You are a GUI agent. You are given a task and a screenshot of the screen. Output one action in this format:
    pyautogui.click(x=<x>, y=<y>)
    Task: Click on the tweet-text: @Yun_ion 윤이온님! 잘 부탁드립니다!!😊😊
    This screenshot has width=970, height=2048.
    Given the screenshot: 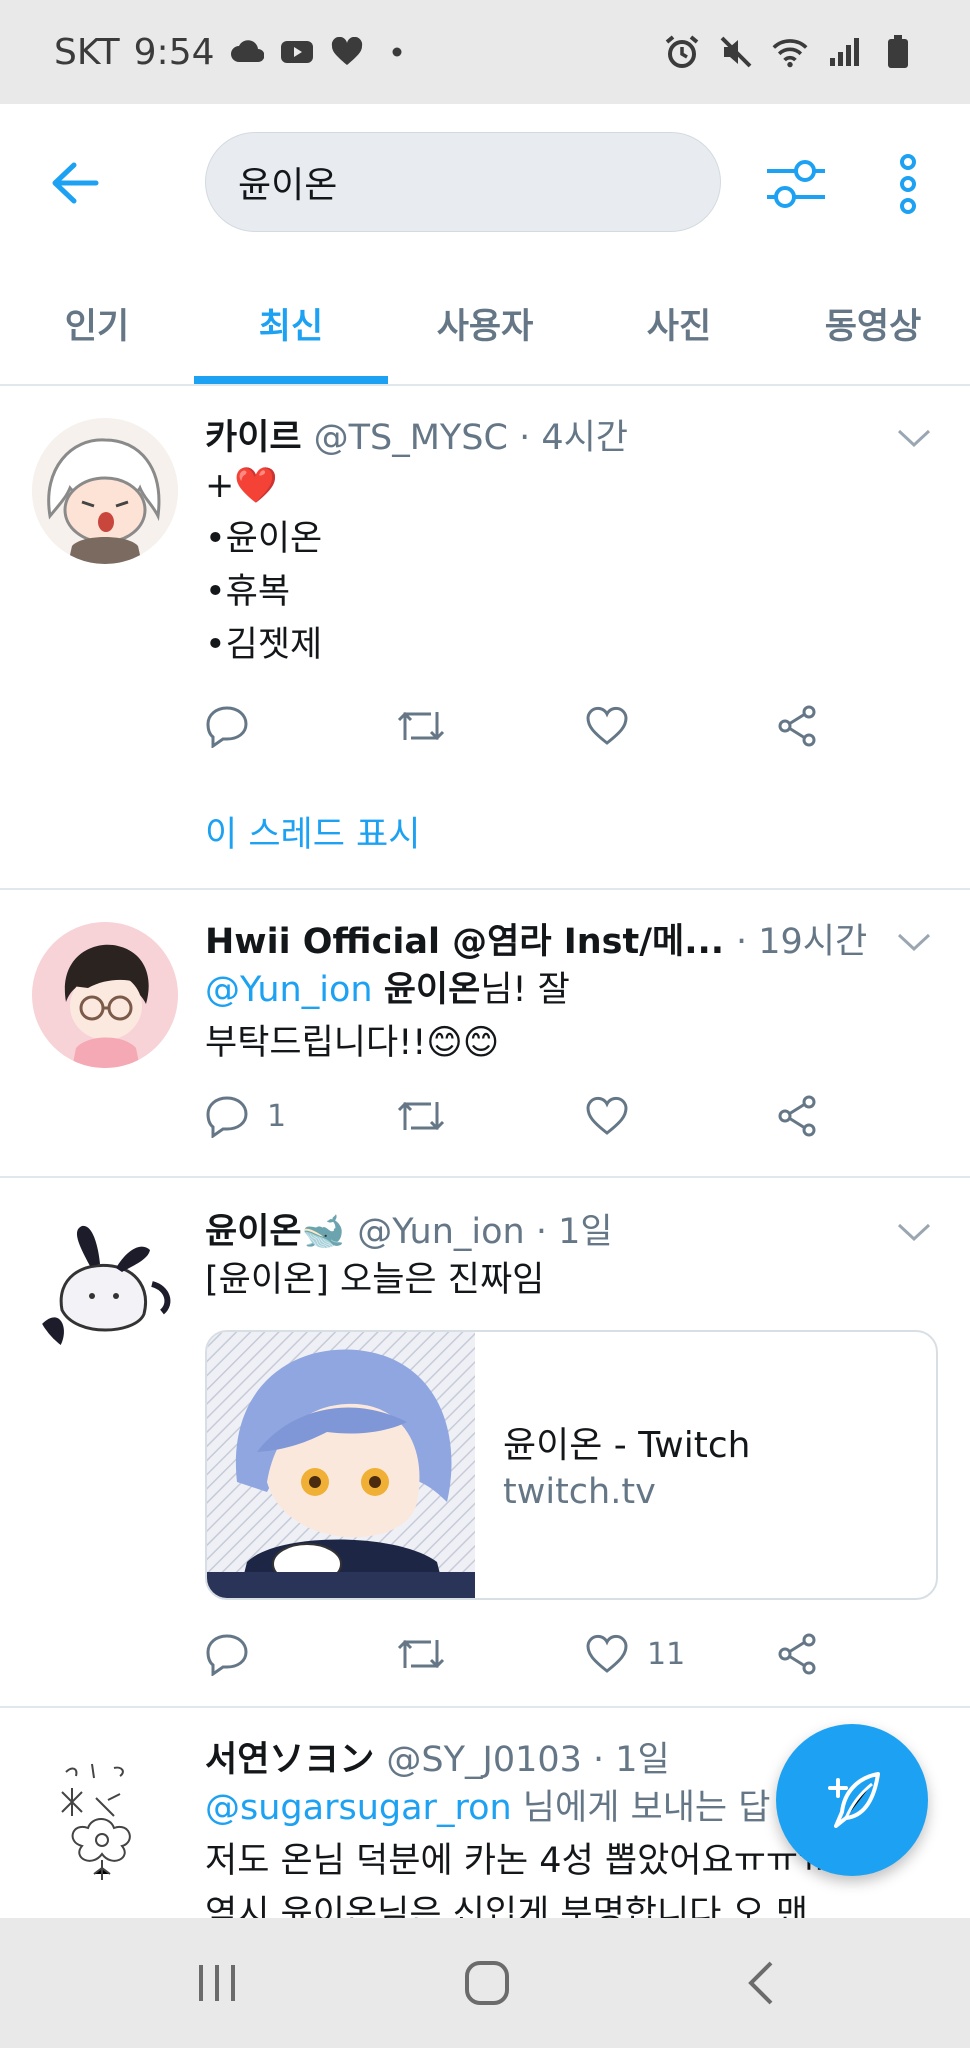 What is the action you would take?
    pyautogui.click(x=387, y=1017)
    